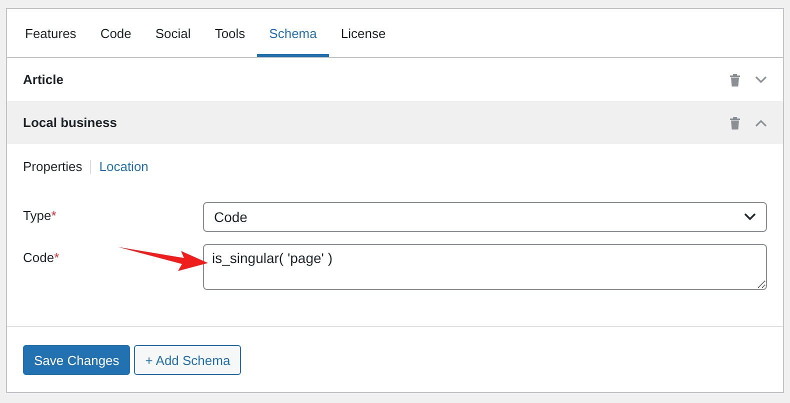 The width and height of the screenshot is (790, 403). I want to click on tab: Code, so click(116, 33).